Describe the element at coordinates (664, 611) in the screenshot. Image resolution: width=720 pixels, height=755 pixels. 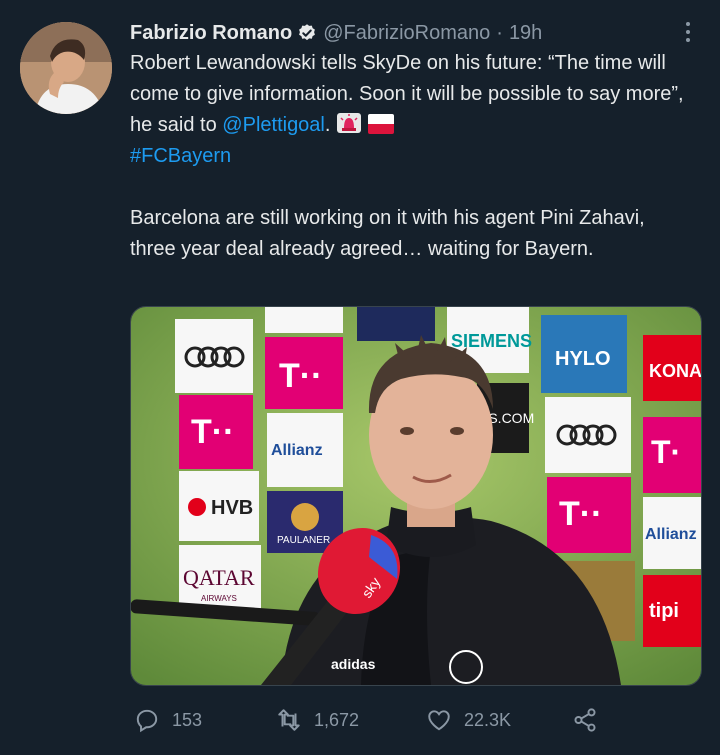
I see `ad-text-tipico: tipi` at that location.